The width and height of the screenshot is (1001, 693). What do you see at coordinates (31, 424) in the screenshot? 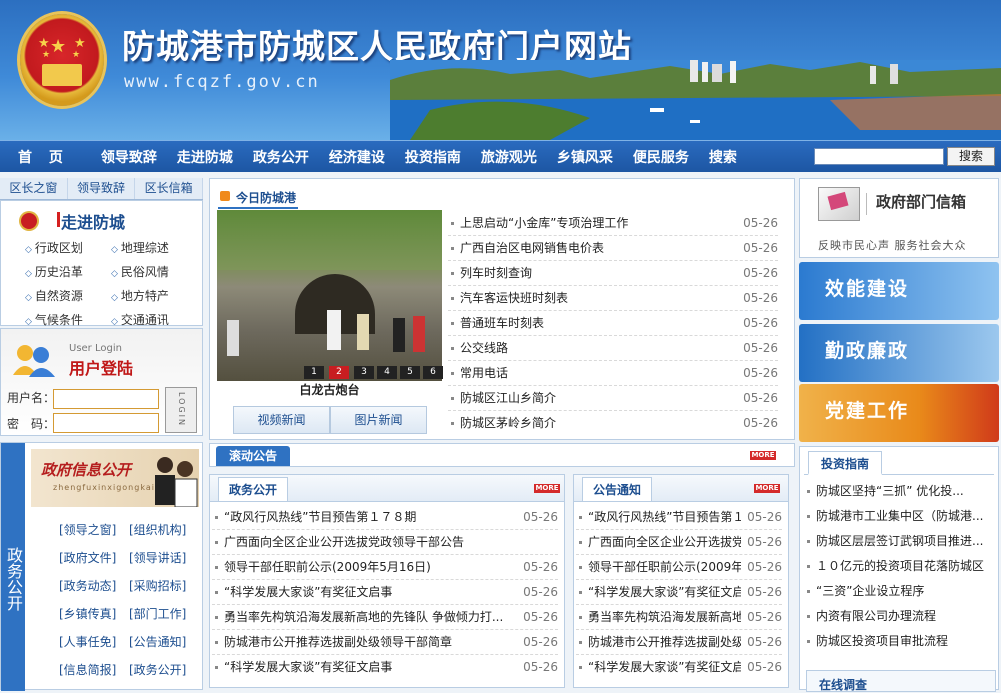
I see `password-label: 密 码：` at bounding box center [31, 424].